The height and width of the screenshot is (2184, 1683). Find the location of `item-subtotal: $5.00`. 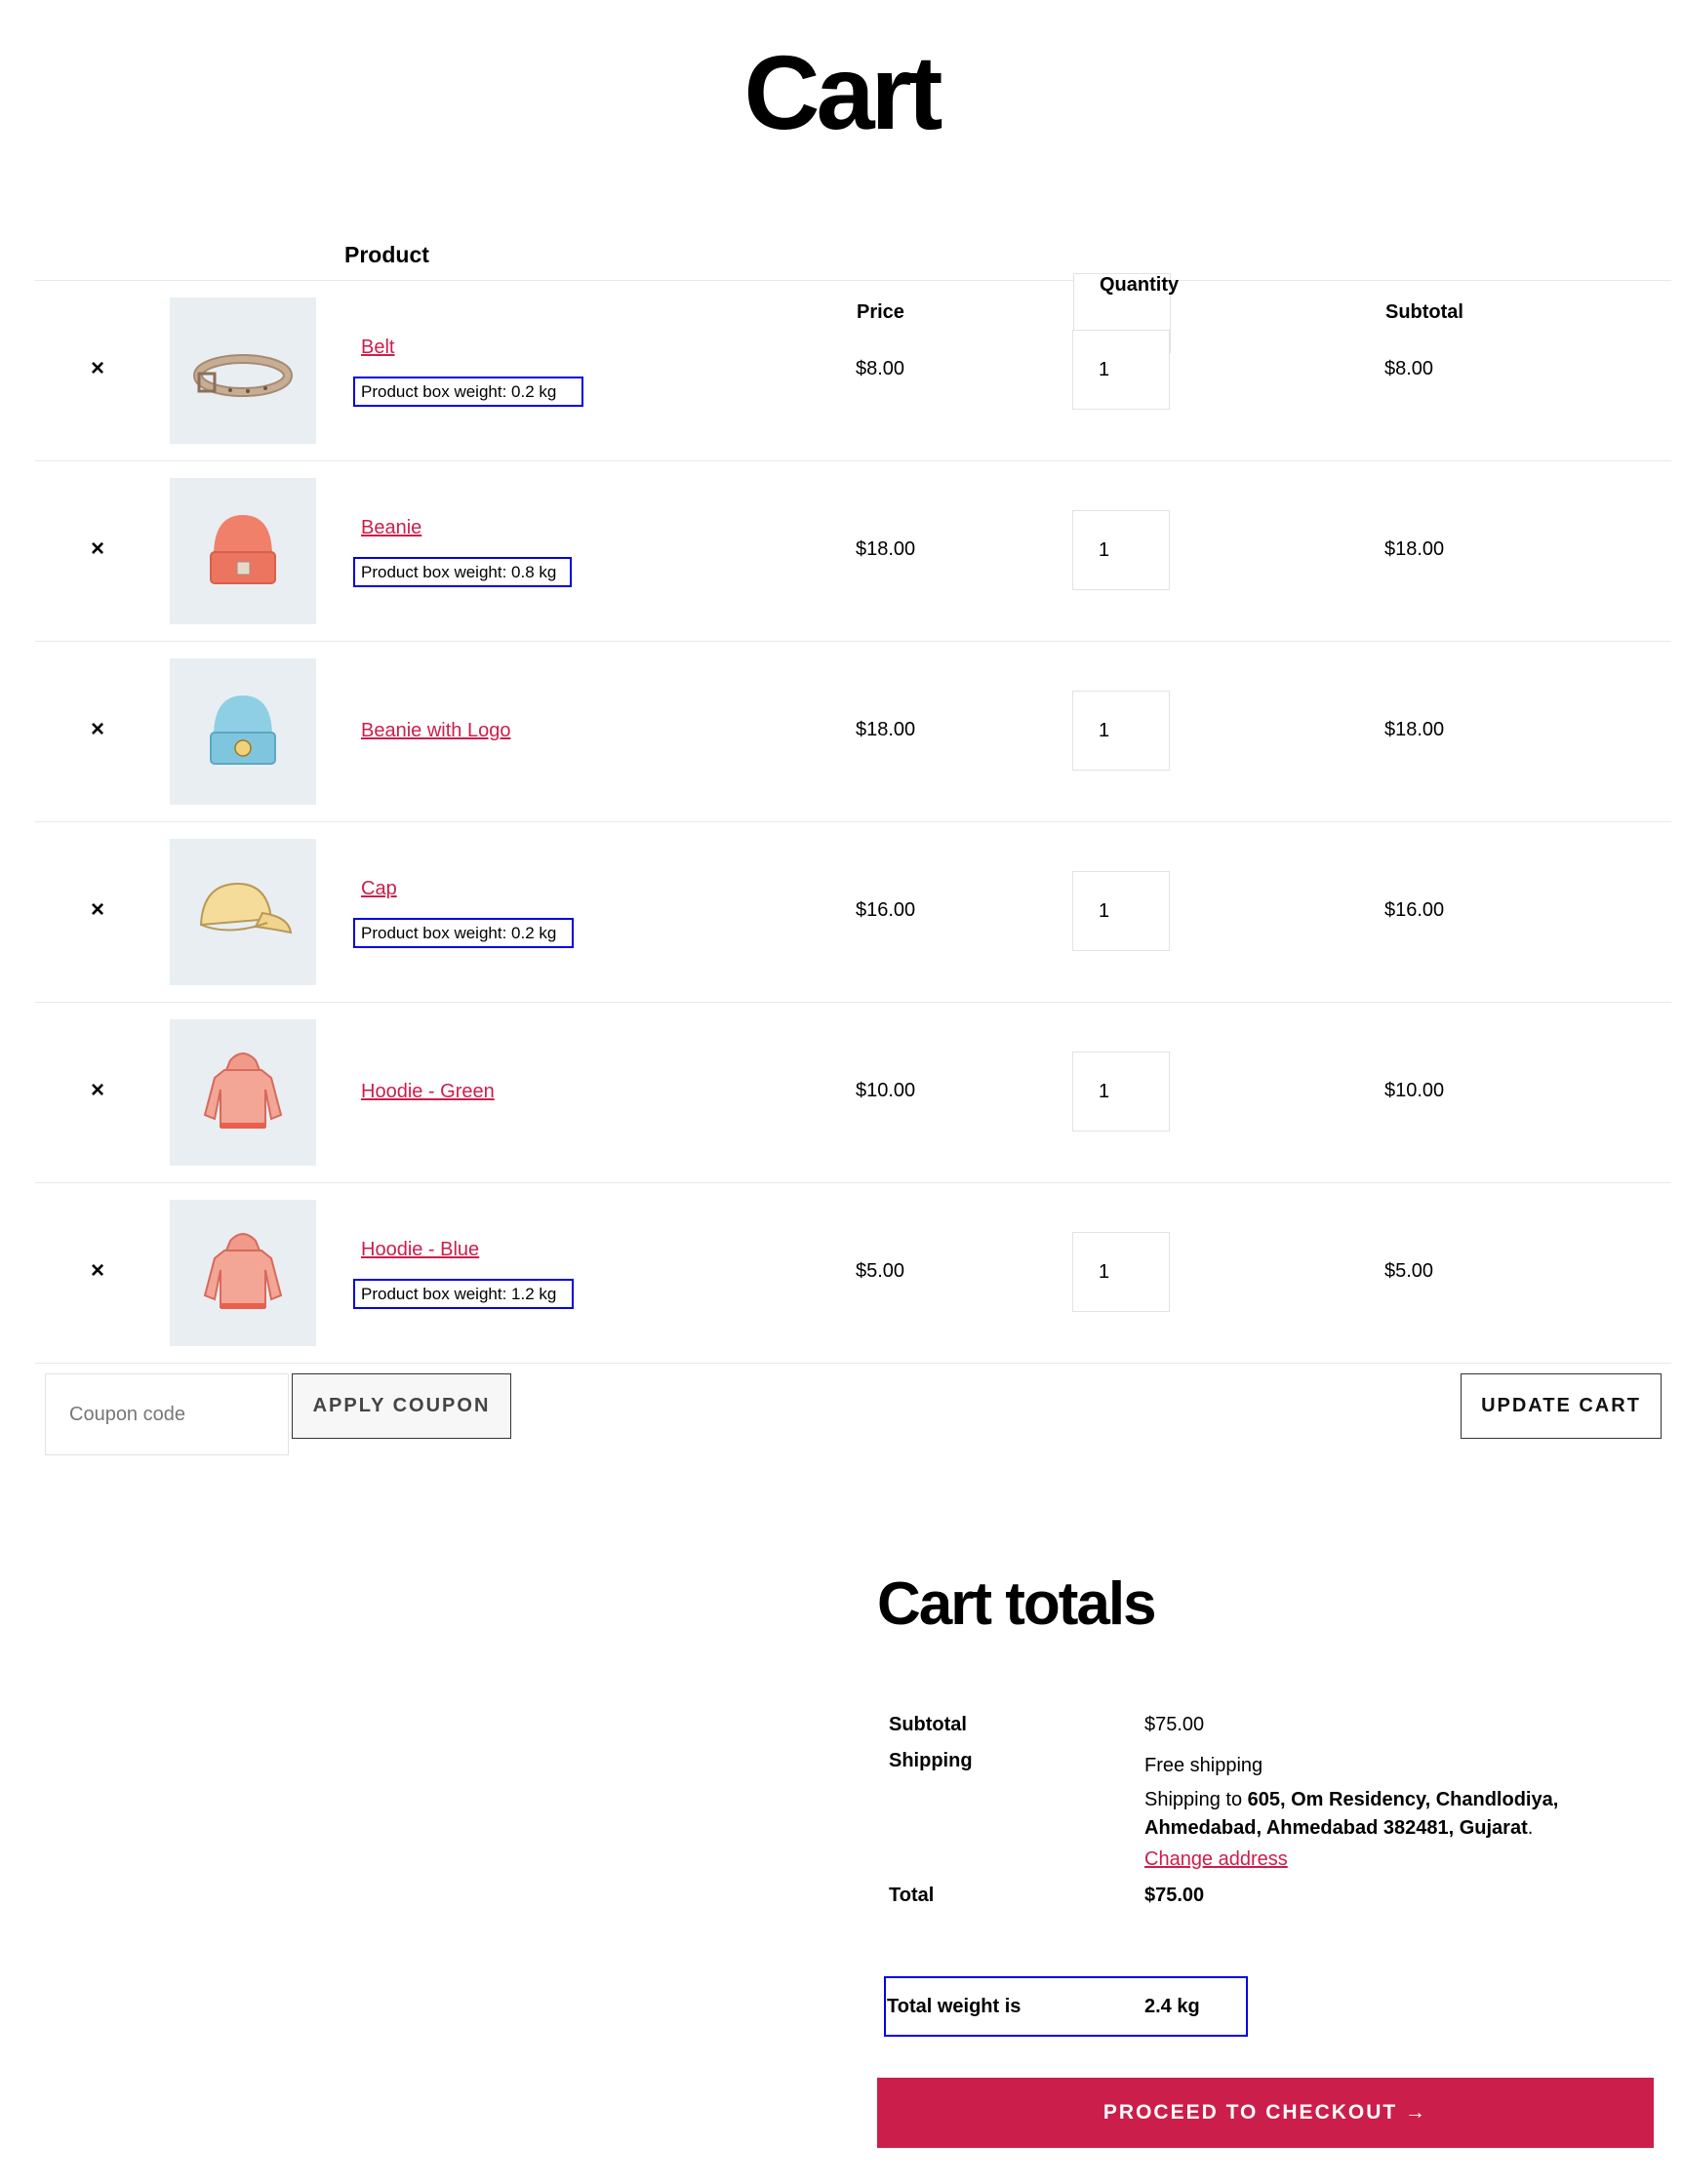

item-subtotal: $5.00 is located at coordinates (1409, 1271).